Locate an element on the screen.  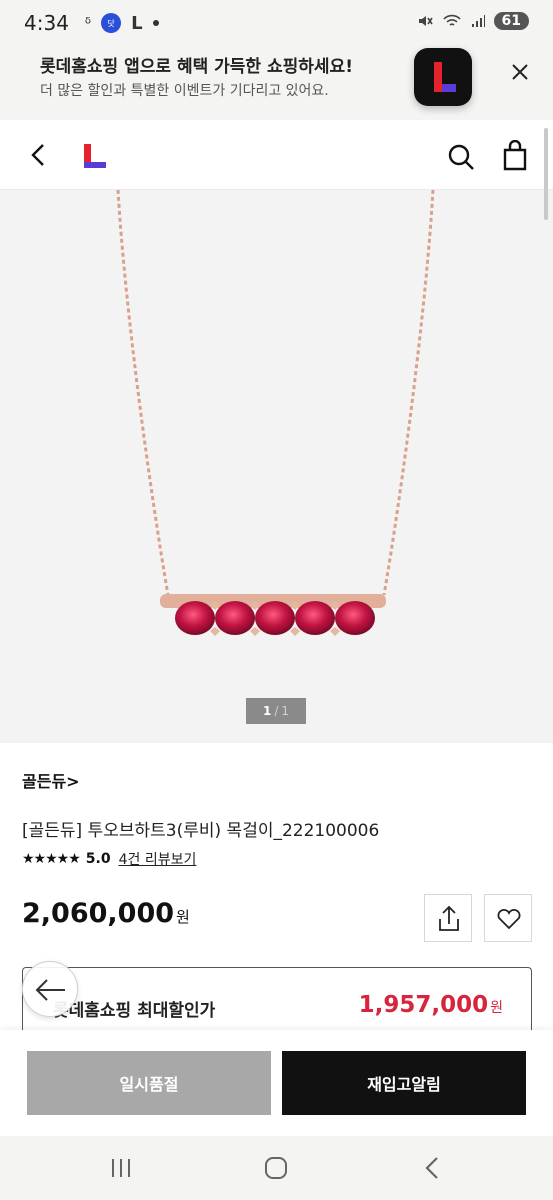
brand-link: 골든듀> is located at coordinates (51, 780).